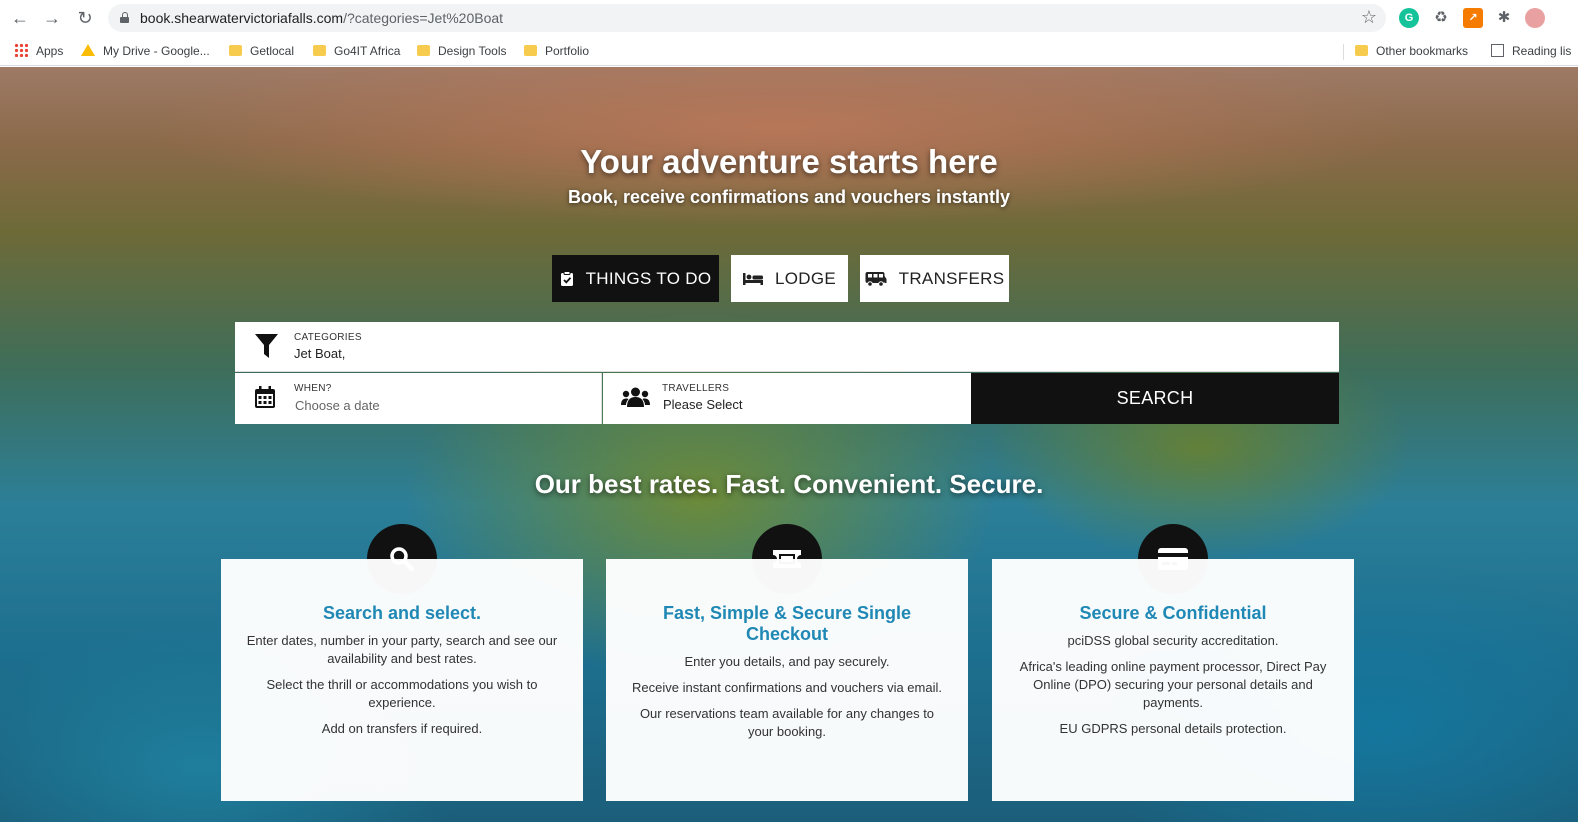 This screenshot has height=822, width=1578. I want to click on search-panel: CATEGORIES Jet Boat, WHEN? Choose a date, so click(787, 373).